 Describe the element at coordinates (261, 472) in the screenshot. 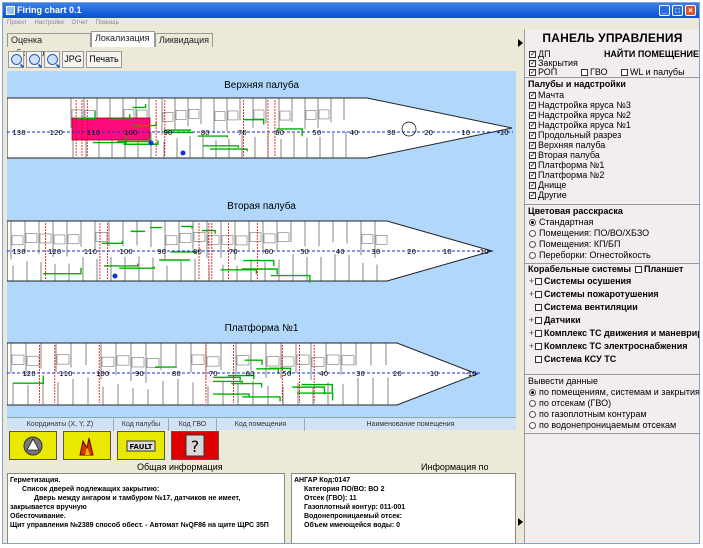

I see `info-header: Общая информация Информация по выбран` at that location.